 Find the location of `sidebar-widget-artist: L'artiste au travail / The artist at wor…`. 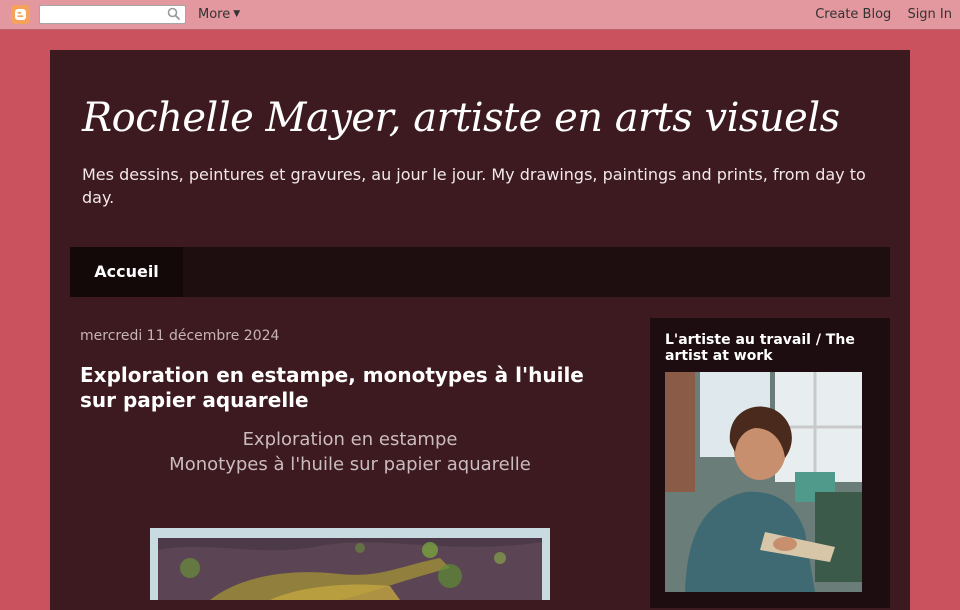

sidebar-widget-artist: L'artiste au travail / The artist at wor… is located at coordinates (770, 463).